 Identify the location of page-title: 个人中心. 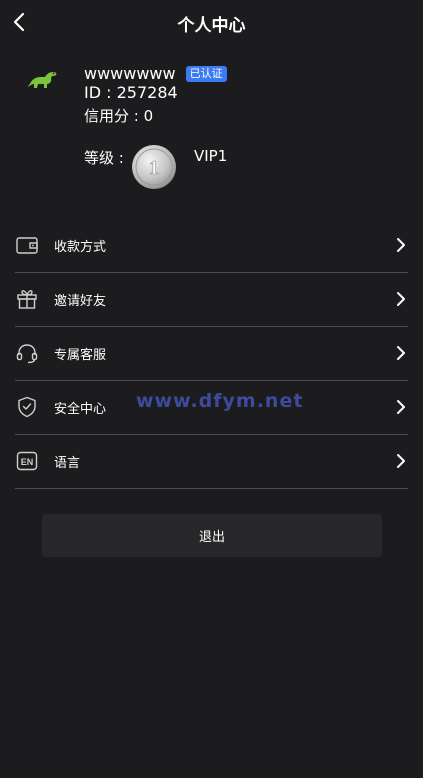
(211, 26).